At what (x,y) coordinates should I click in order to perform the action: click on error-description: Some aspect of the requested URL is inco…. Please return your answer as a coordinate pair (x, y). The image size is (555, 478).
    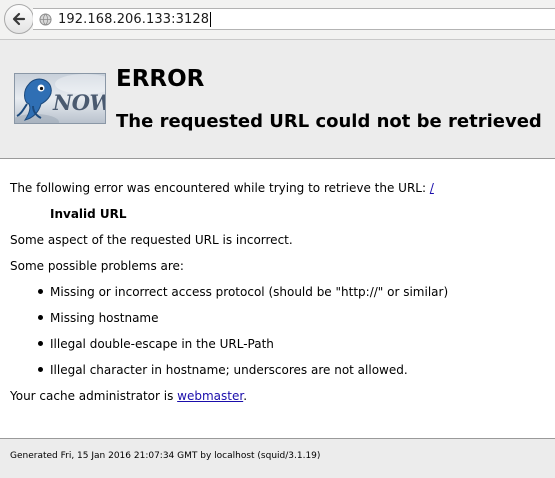
    Looking at the image, I should click on (151, 240).